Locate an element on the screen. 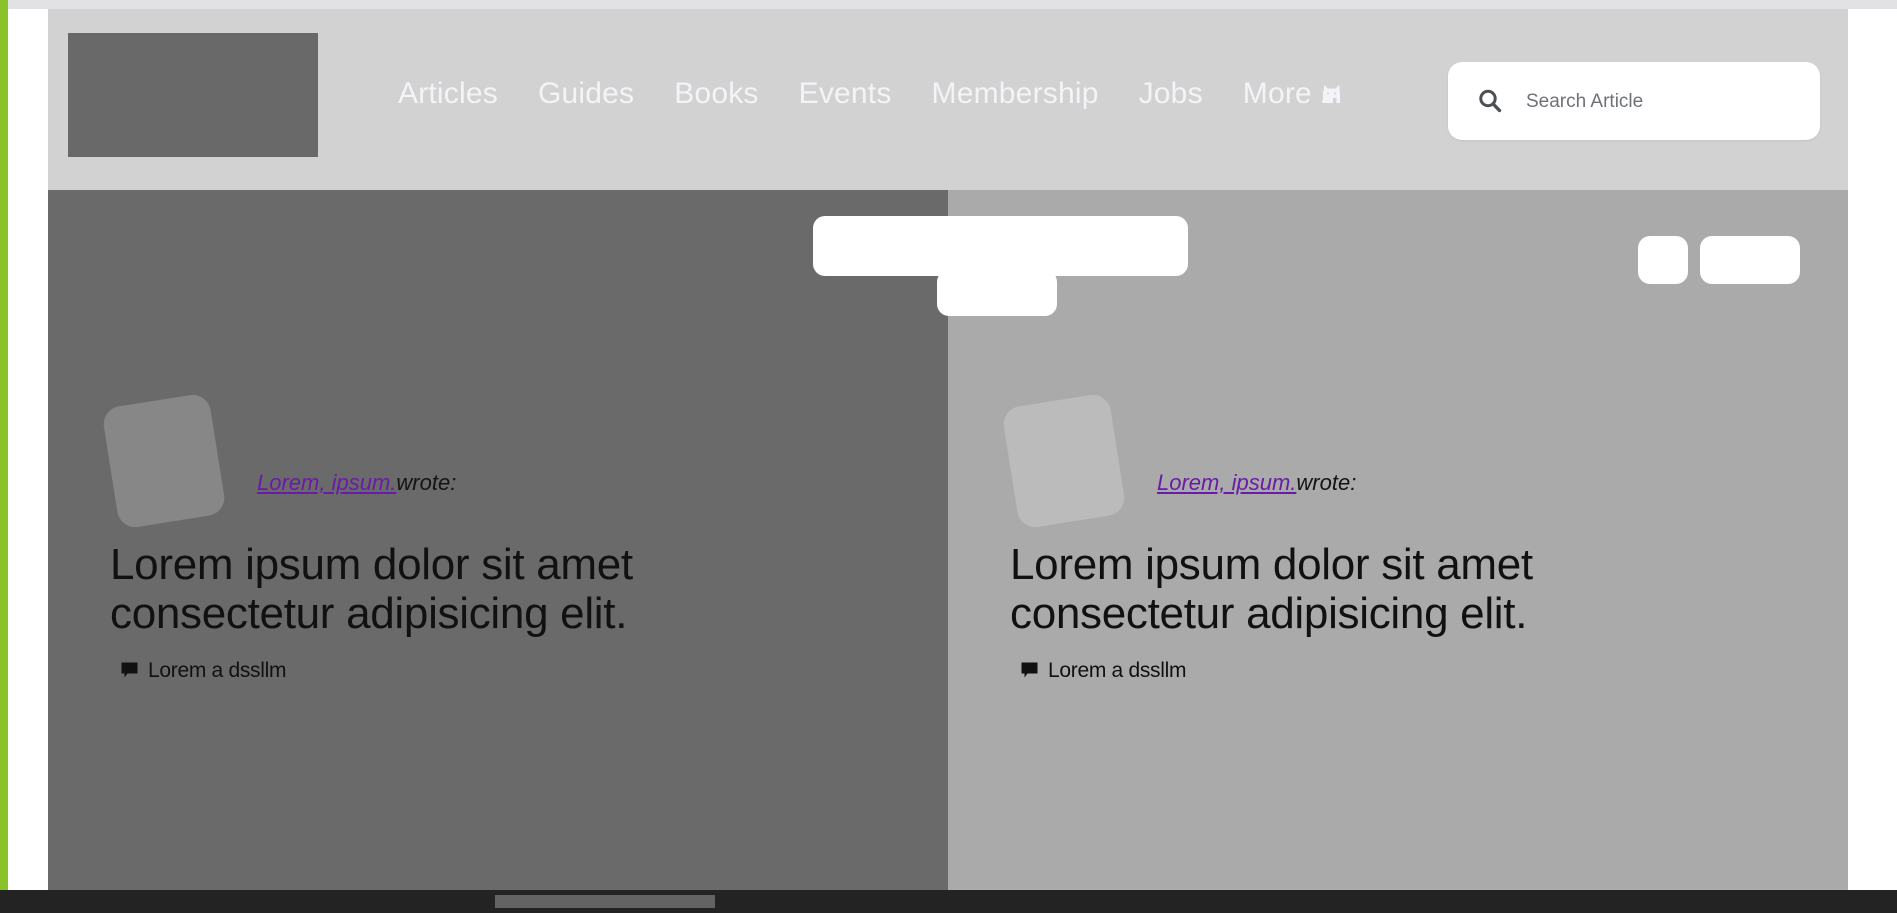 The width and height of the screenshot is (1897, 913). top-strip is located at coordinates (952, 4).